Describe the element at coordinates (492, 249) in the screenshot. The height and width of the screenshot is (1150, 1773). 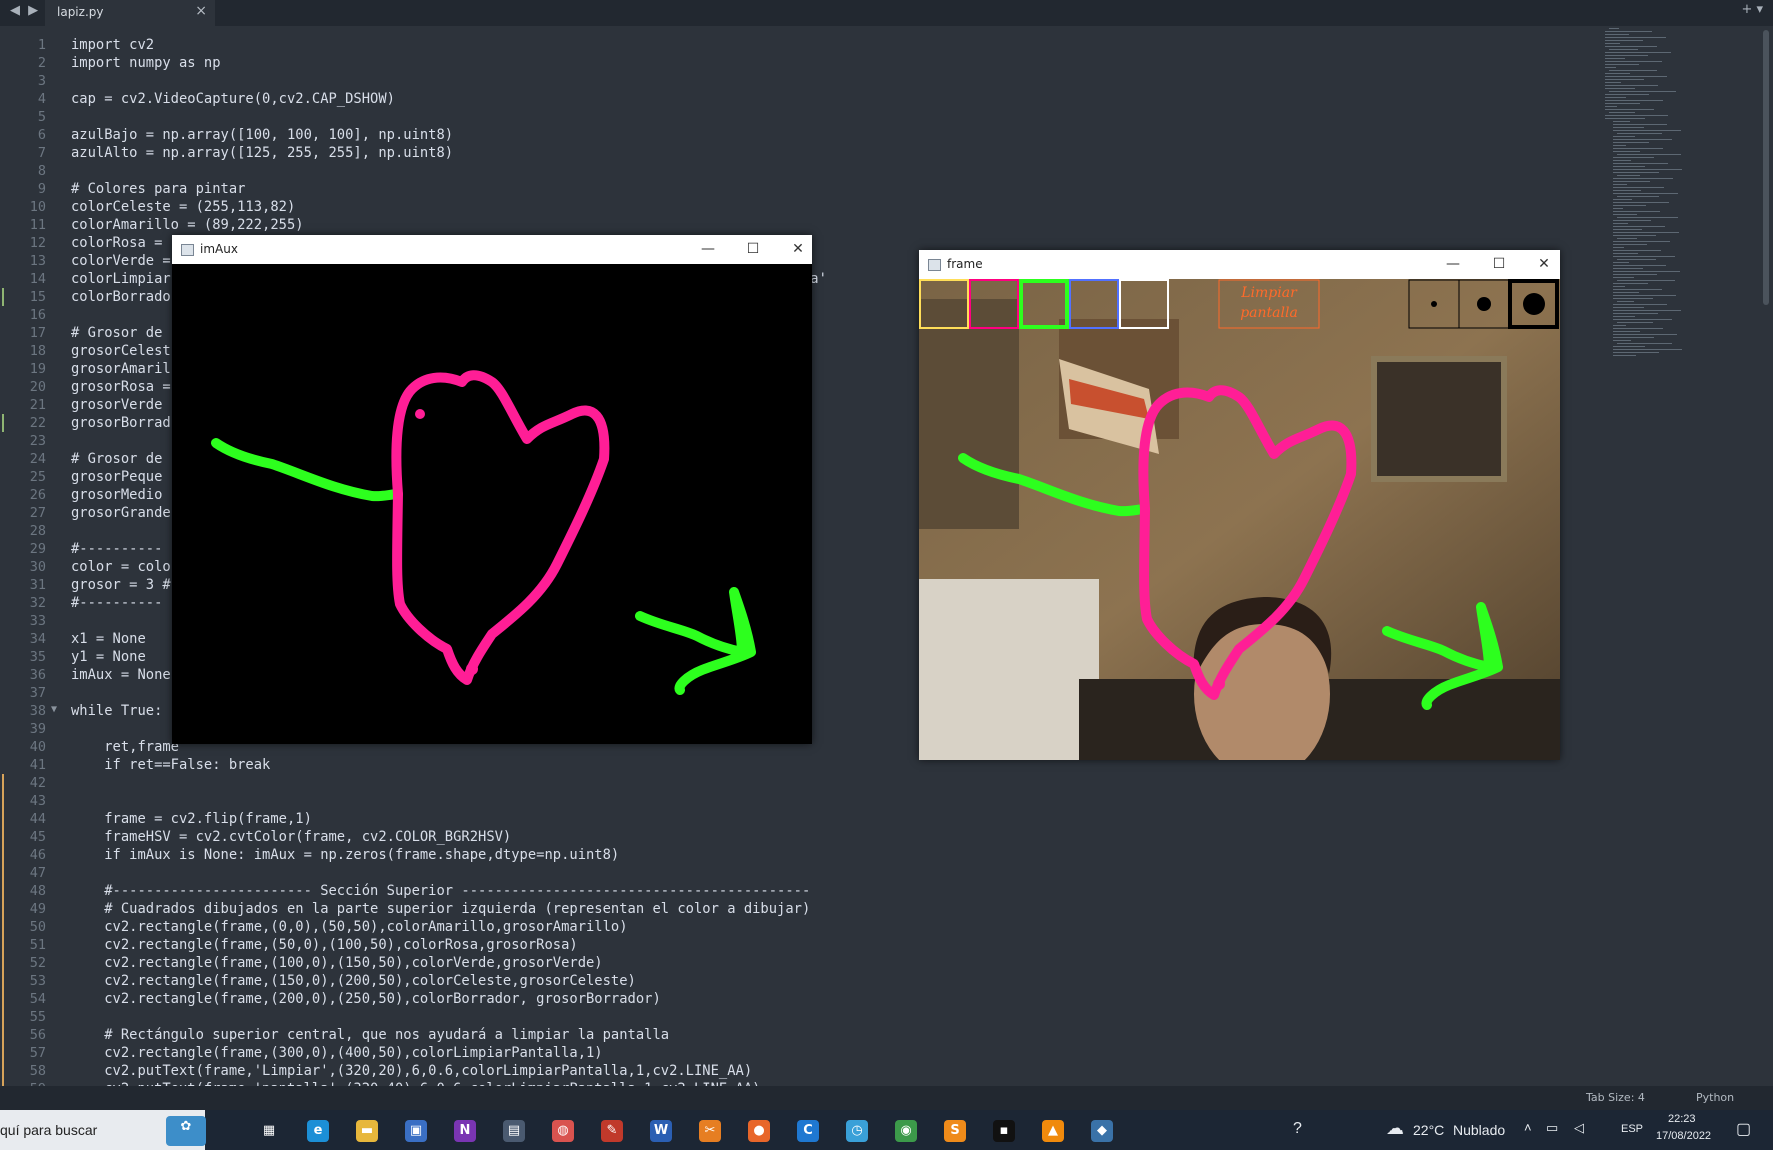
I see `imaux-titlebar: imAux — ☐ ✕` at that location.